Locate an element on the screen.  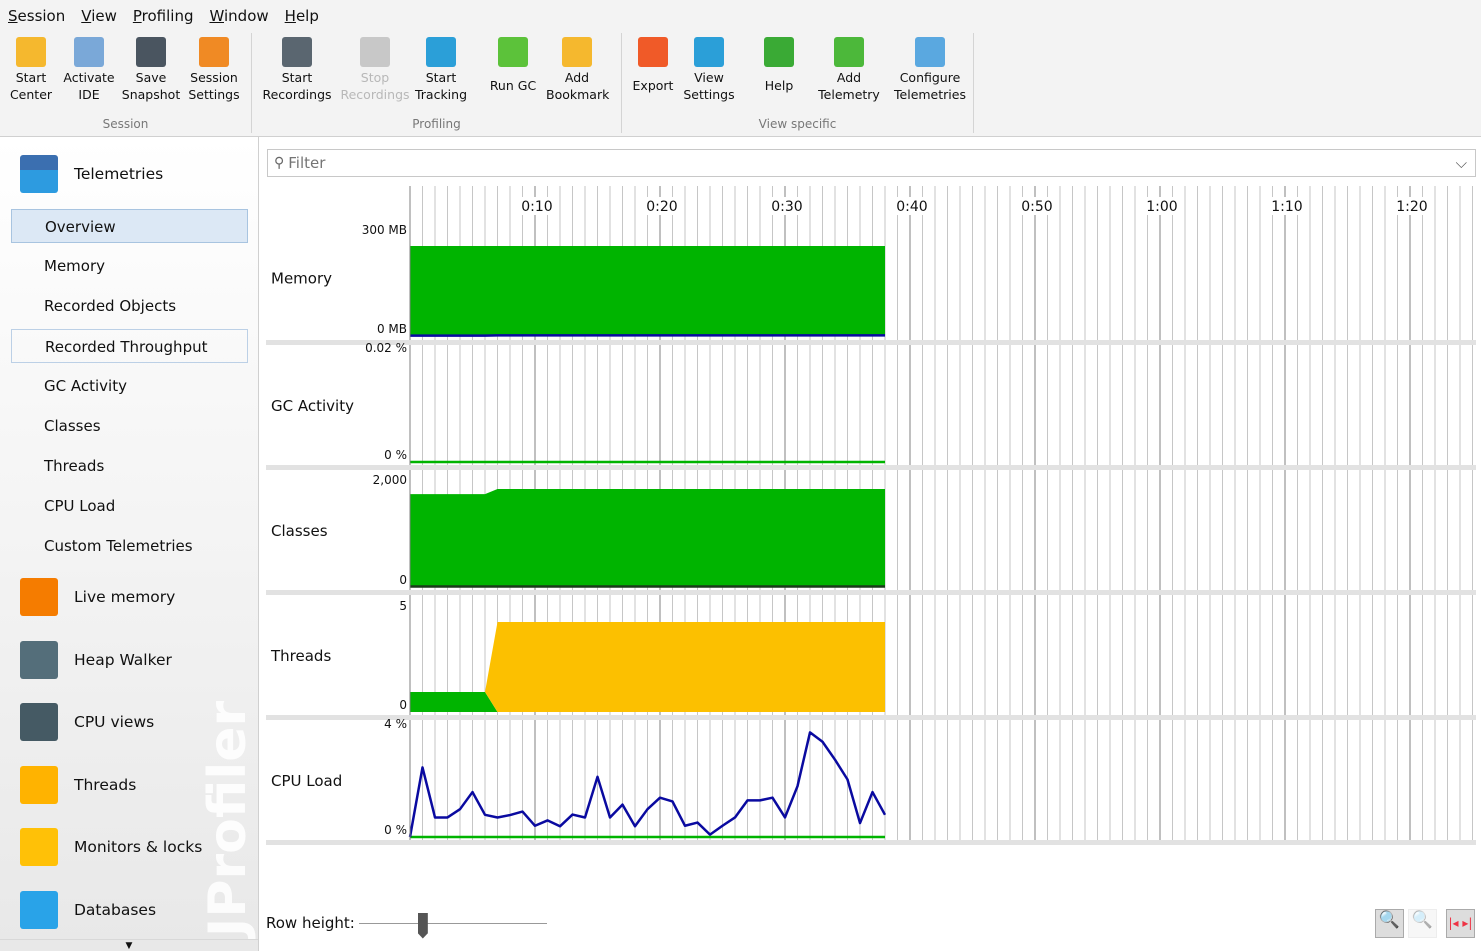
scroll-down-arrow-icon: ▼ is located at coordinates (129, 945).